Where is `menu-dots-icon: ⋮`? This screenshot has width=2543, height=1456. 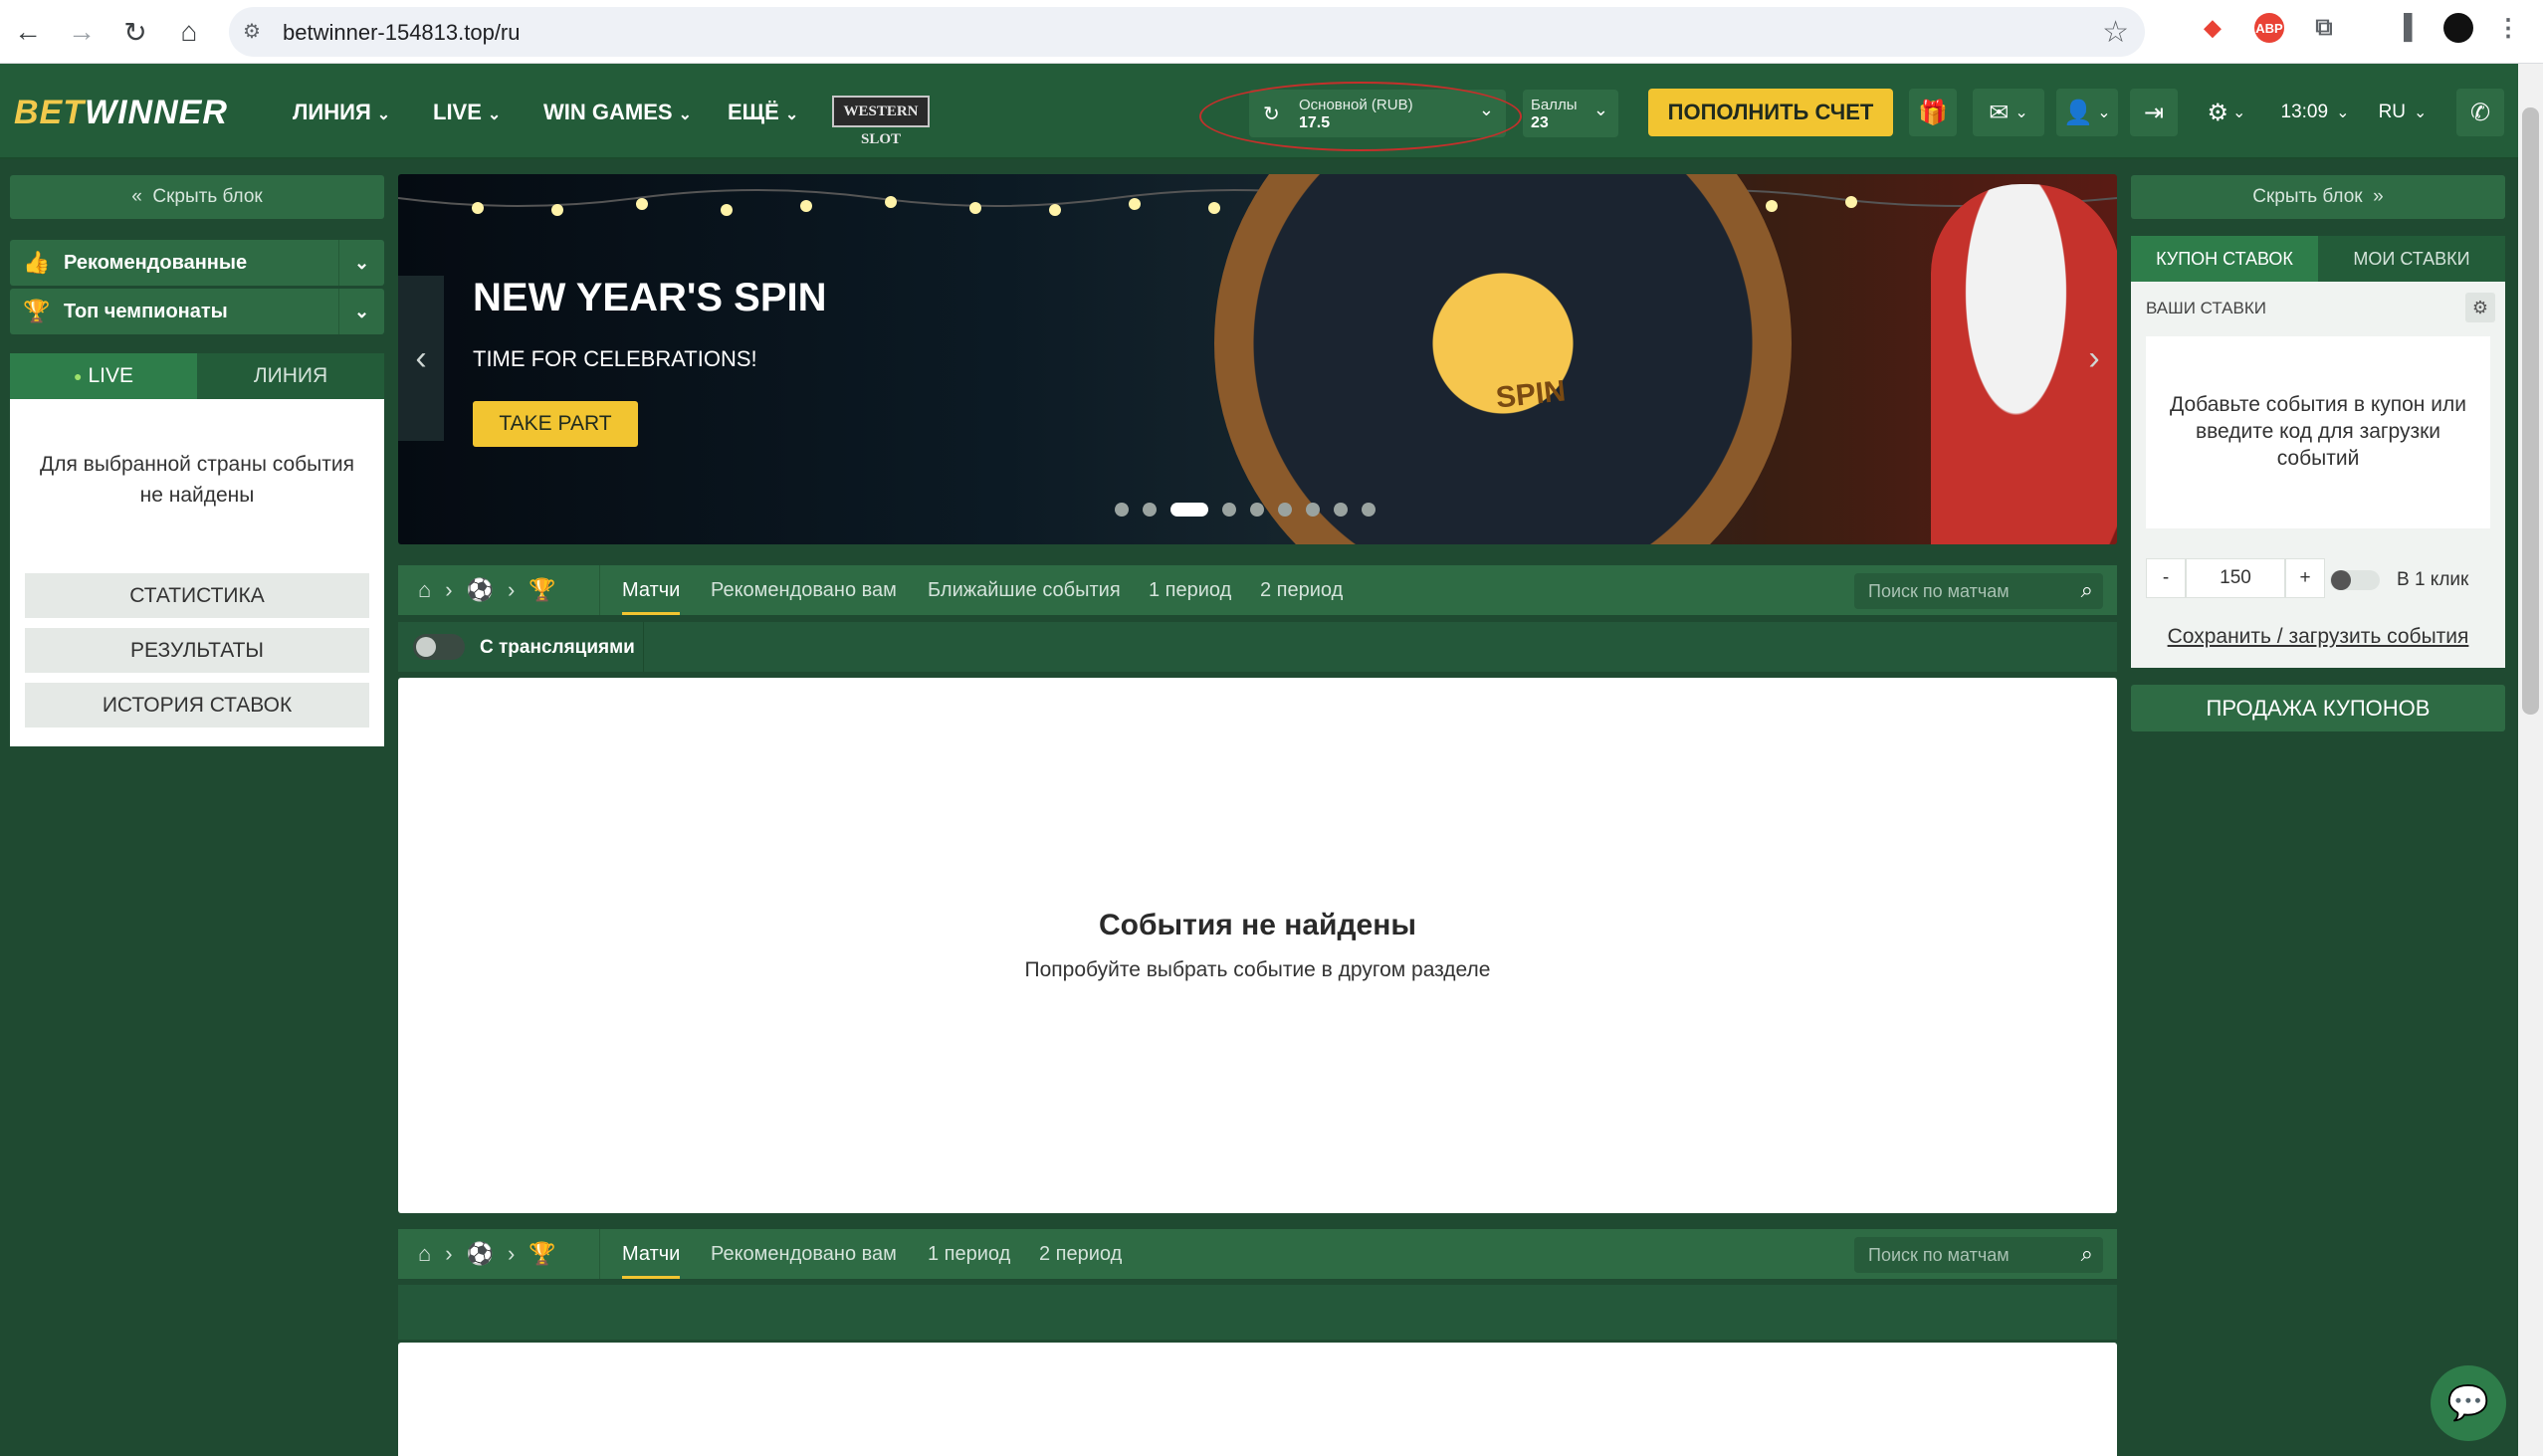 menu-dots-icon: ⋮ is located at coordinates (2508, 28).